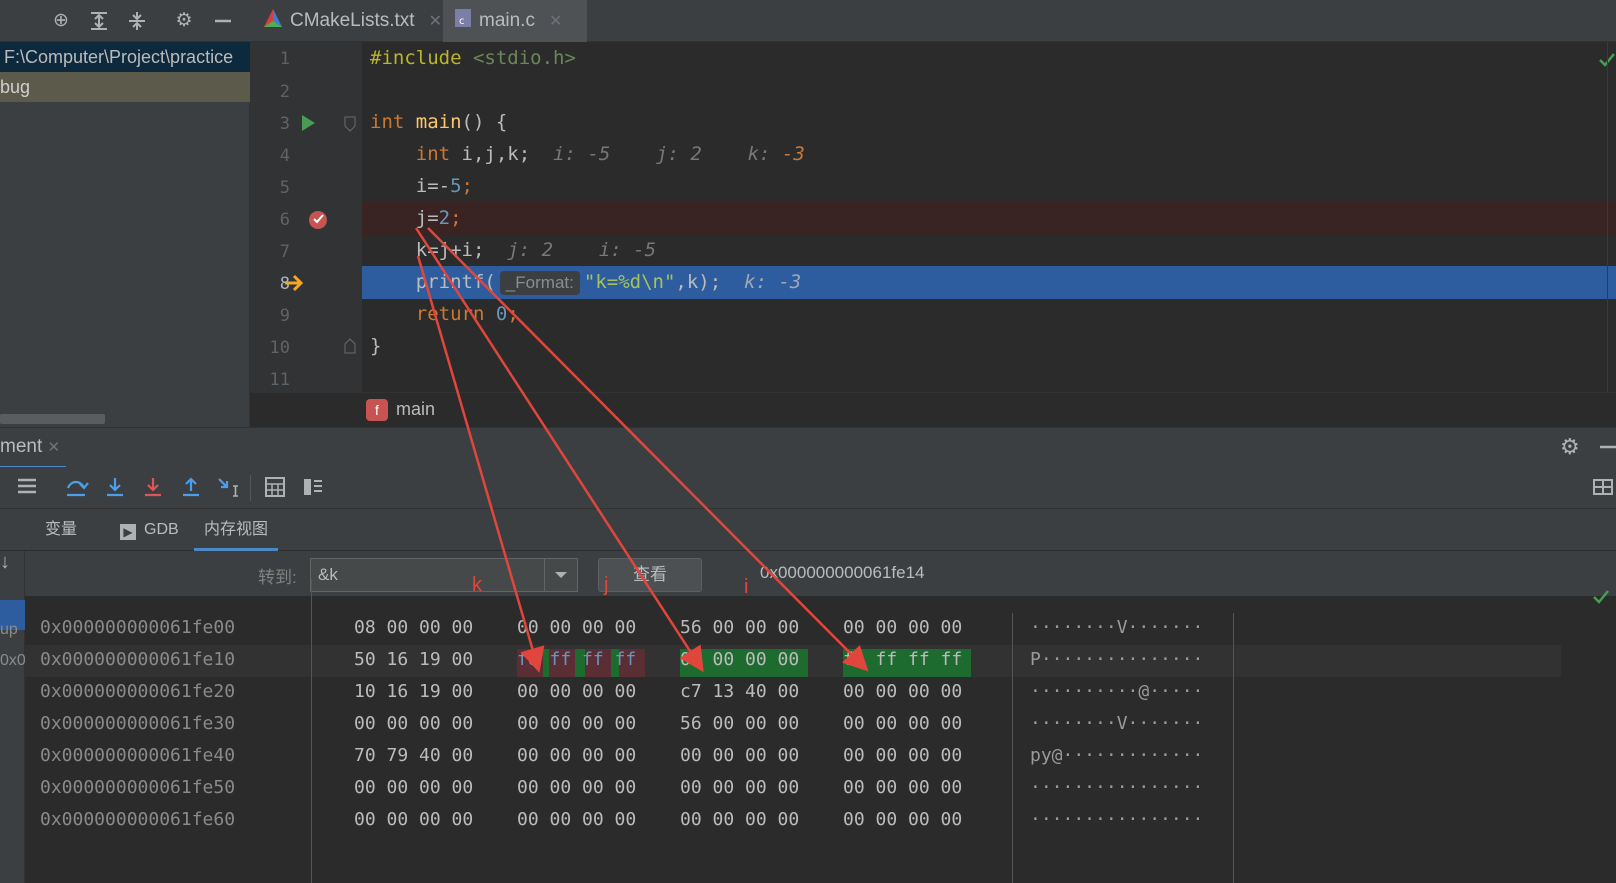 This screenshot has width=1616, height=883. Describe the element at coordinates (5, 562) in the screenshot. I see `arrow-down-icon: ↓` at that location.